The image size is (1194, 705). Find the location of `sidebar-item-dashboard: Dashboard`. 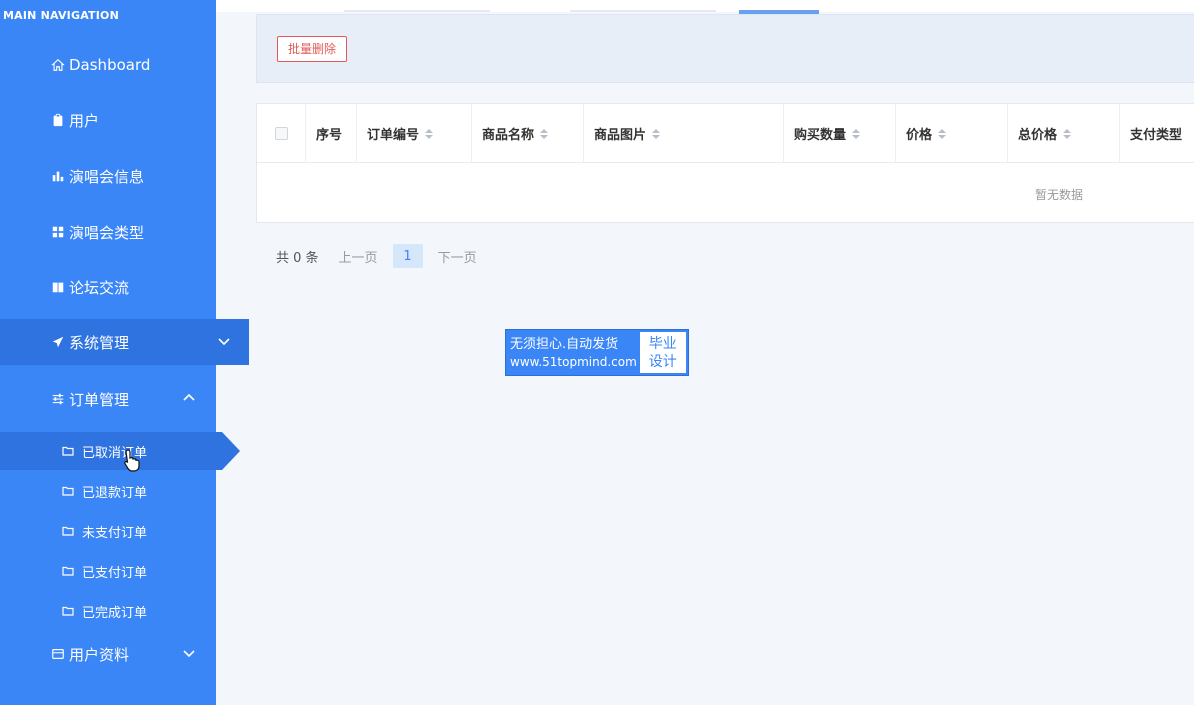

sidebar-item-dashboard: Dashboard is located at coordinates (108, 65).